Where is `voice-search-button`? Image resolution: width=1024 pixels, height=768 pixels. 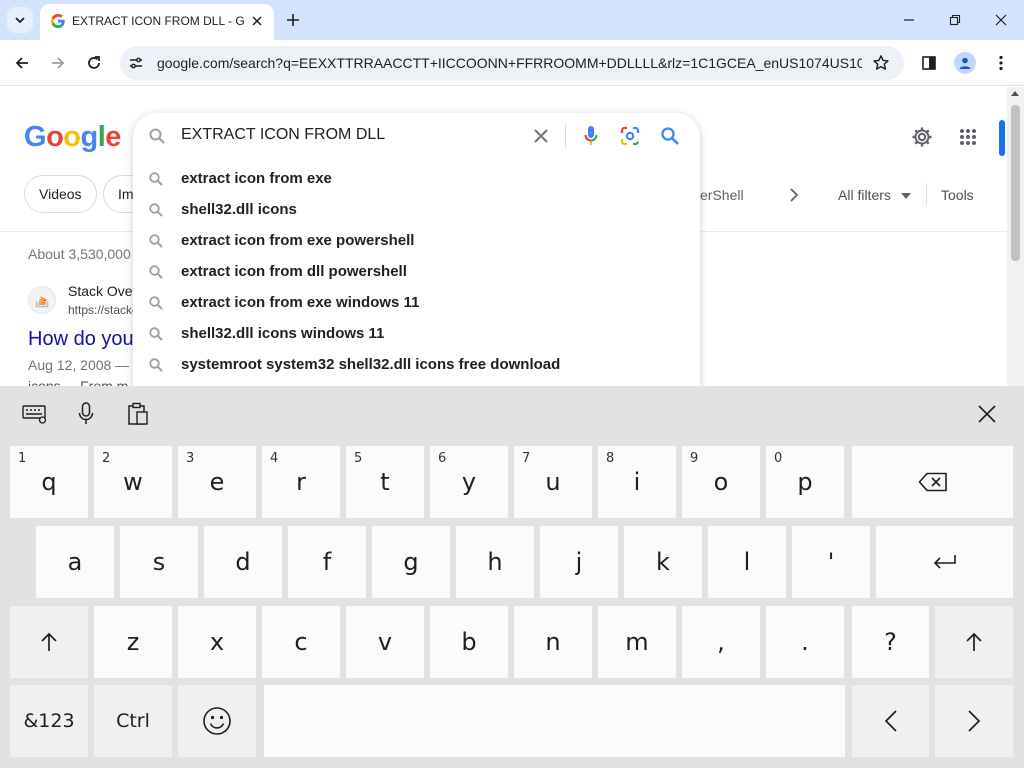
voice-search-button is located at coordinates (591, 136).